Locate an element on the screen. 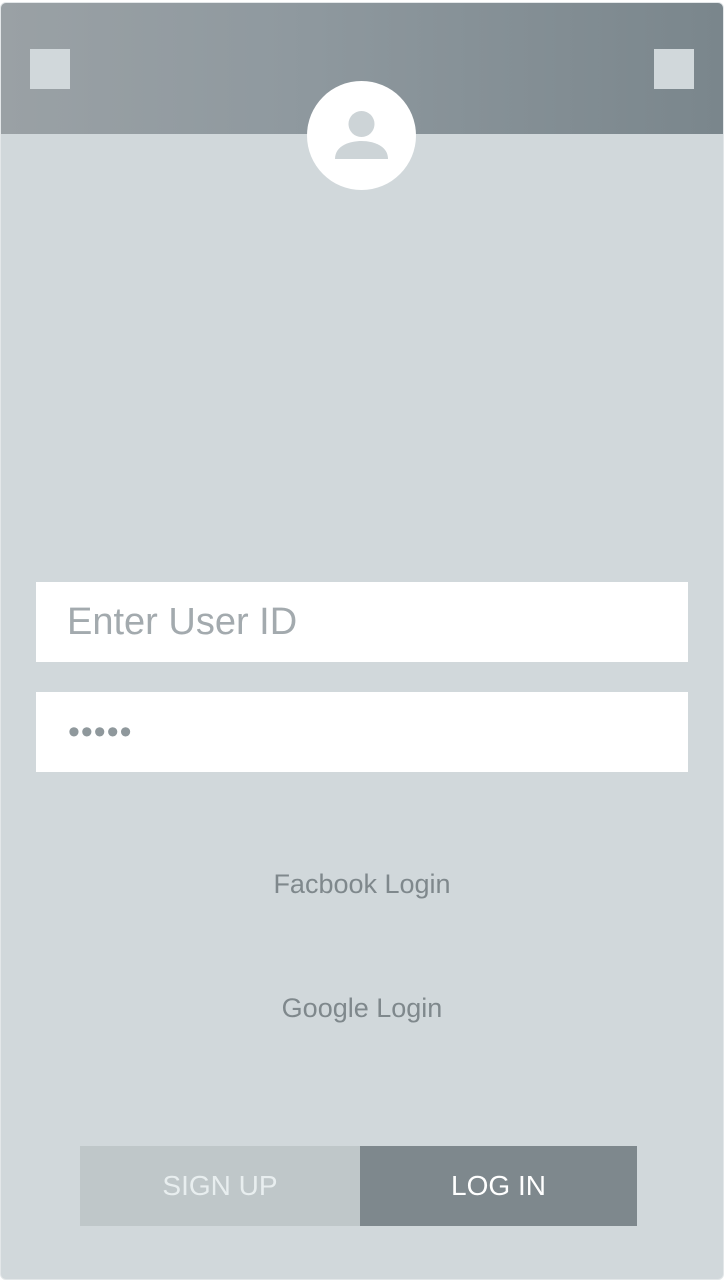  header-left-button is located at coordinates (50, 69).